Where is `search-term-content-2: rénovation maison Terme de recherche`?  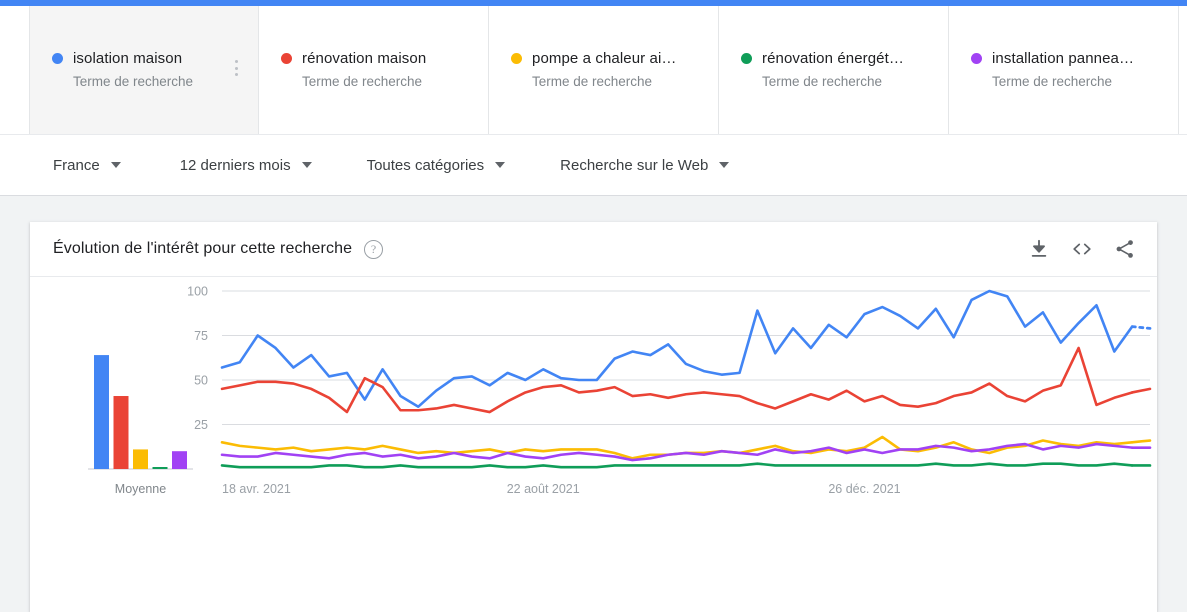
search-term-content-2: rénovation maison Terme de recherche is located at coordinates (379, 69).